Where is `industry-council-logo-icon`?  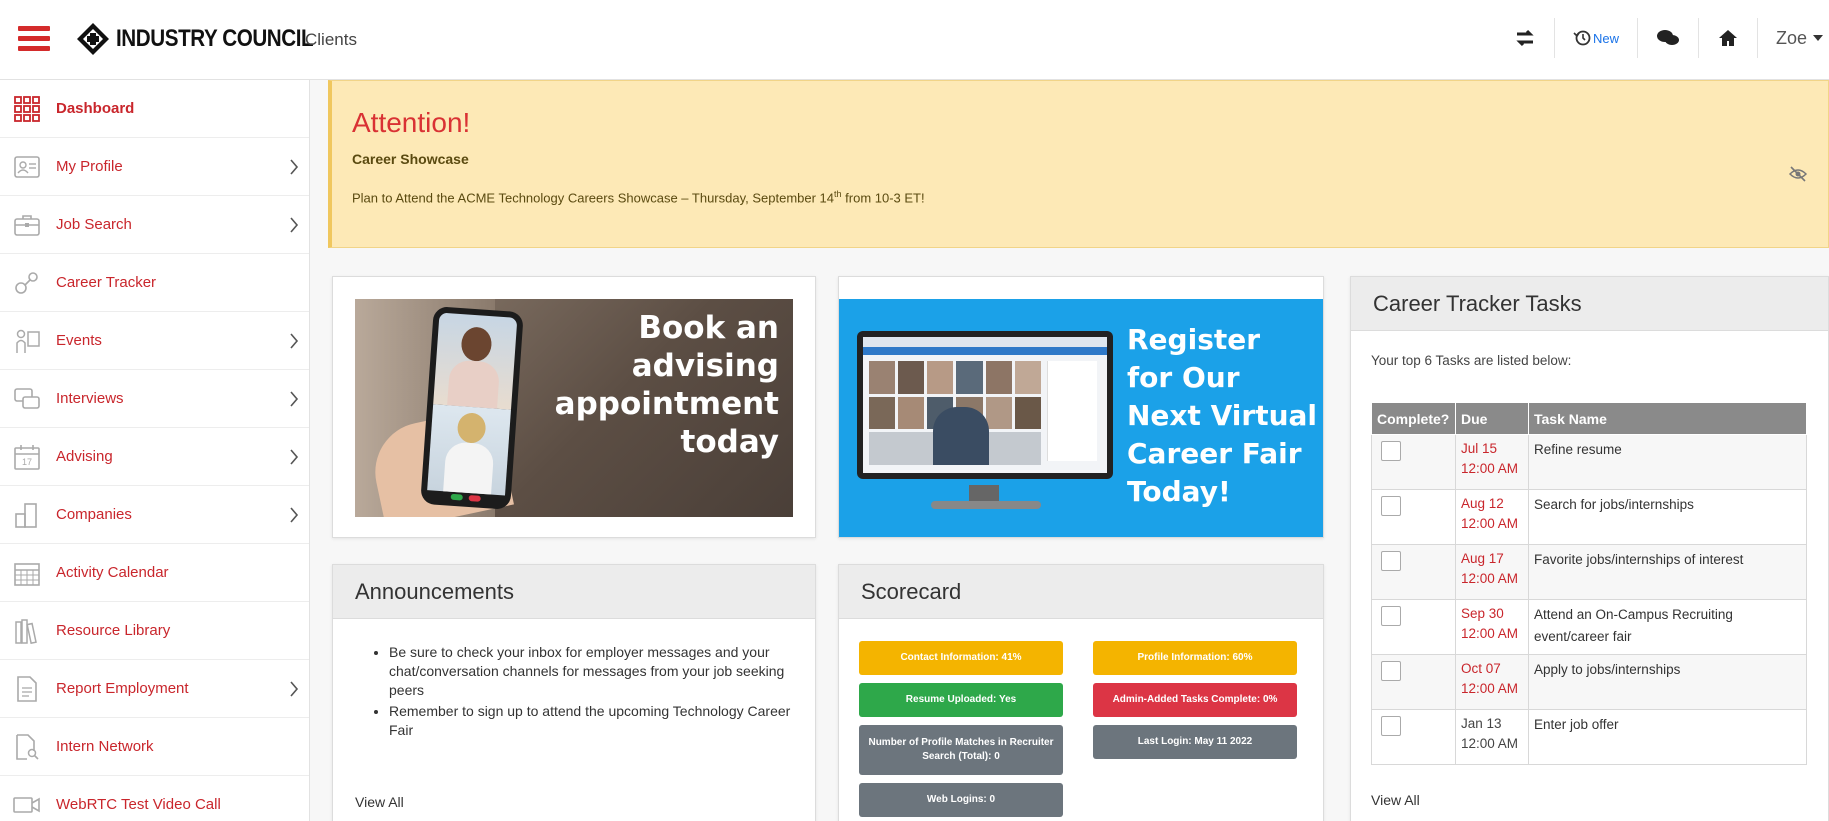 industry-council-logo-icon is located at coordinates (93, 39).